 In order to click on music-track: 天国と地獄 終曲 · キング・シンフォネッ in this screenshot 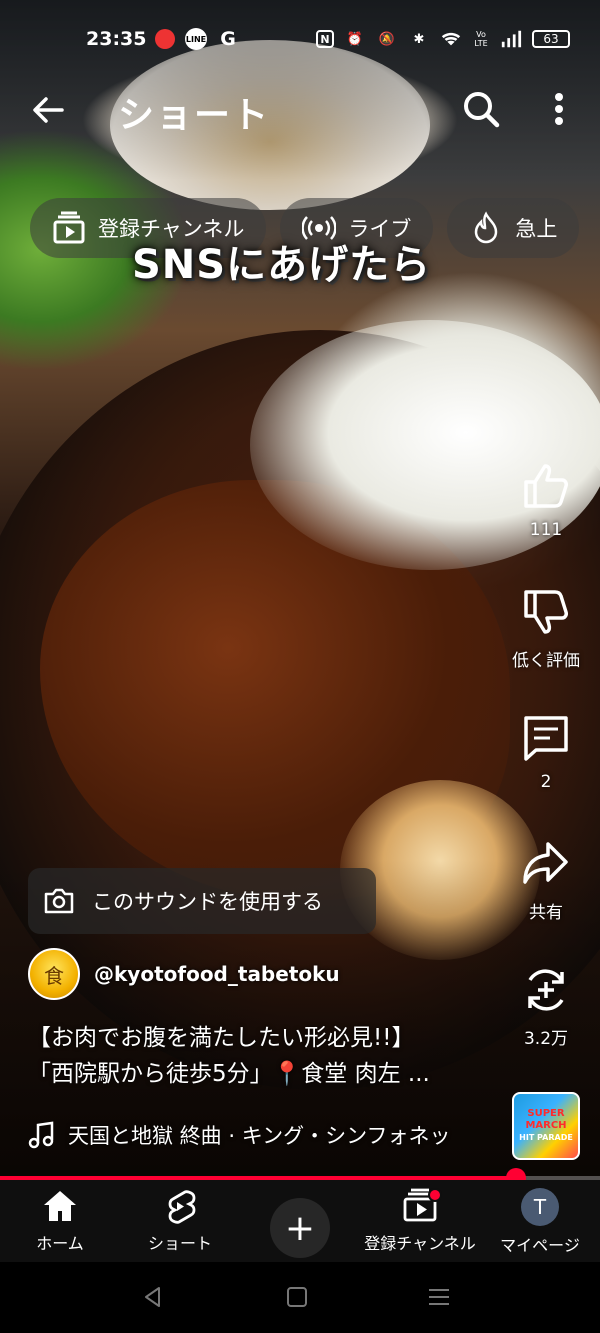, I will do `click(239, 1135)`.